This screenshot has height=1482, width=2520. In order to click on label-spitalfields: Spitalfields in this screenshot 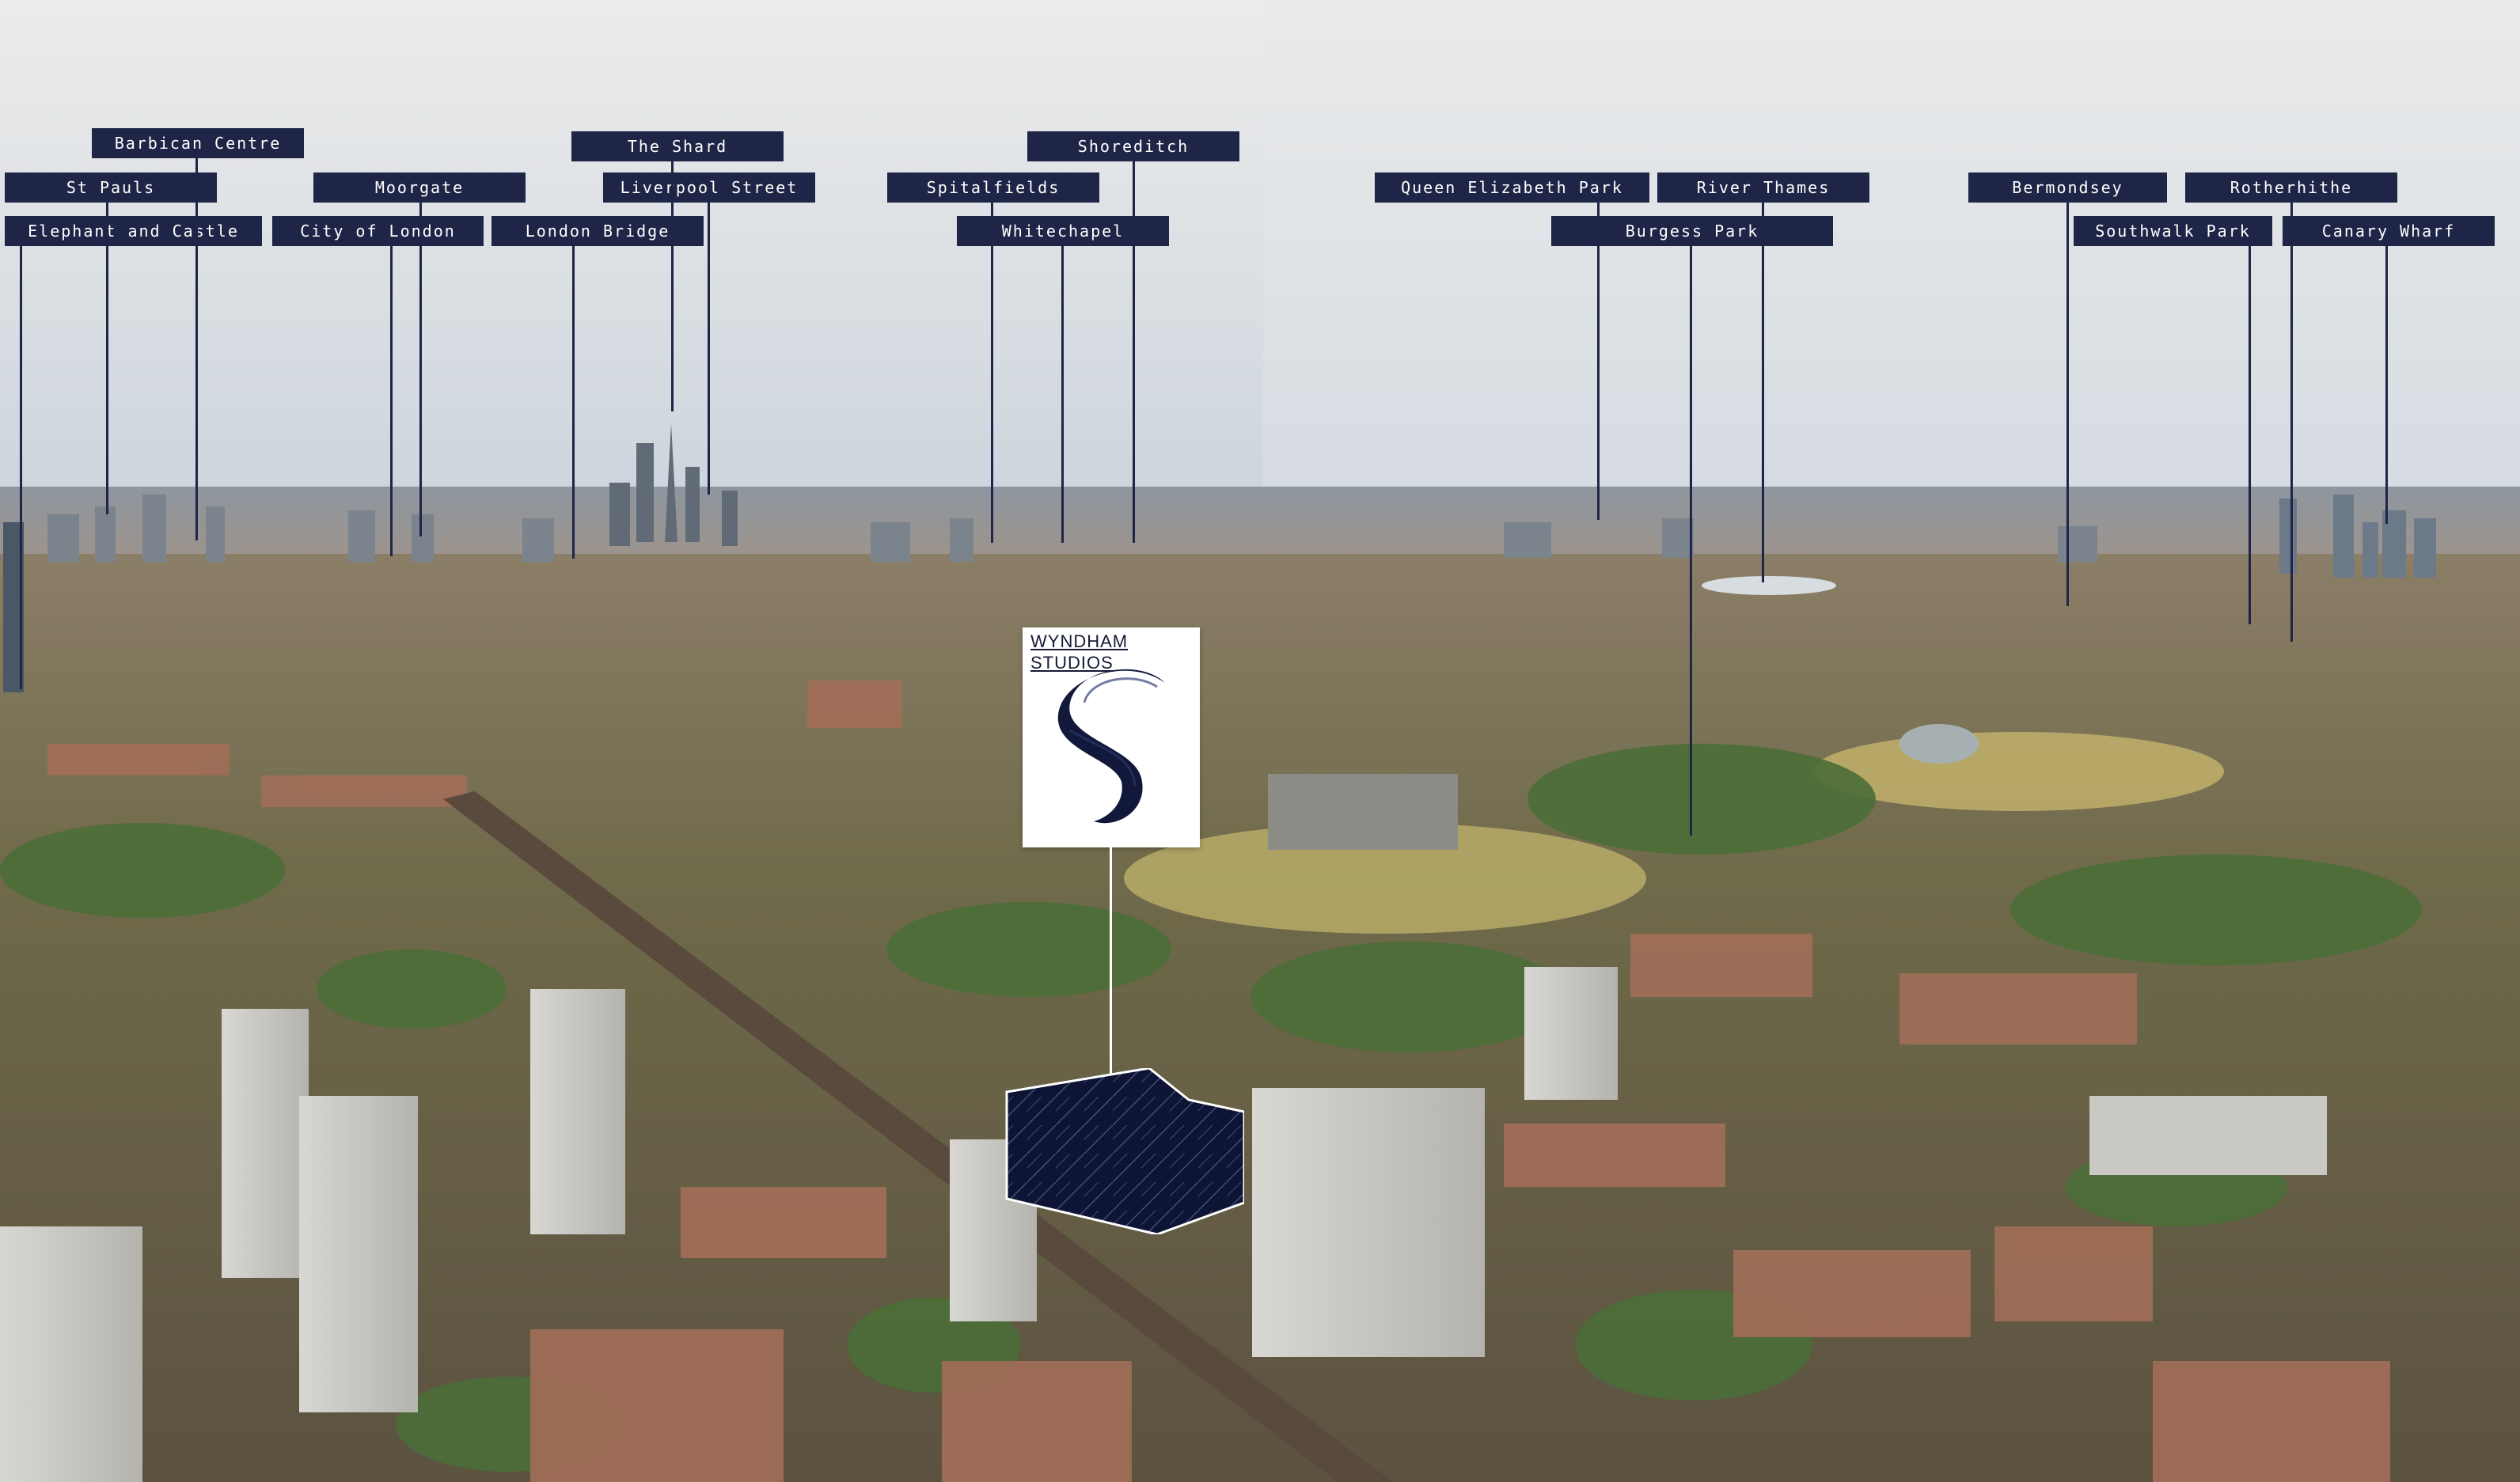, I will do `click(993, 187)`.